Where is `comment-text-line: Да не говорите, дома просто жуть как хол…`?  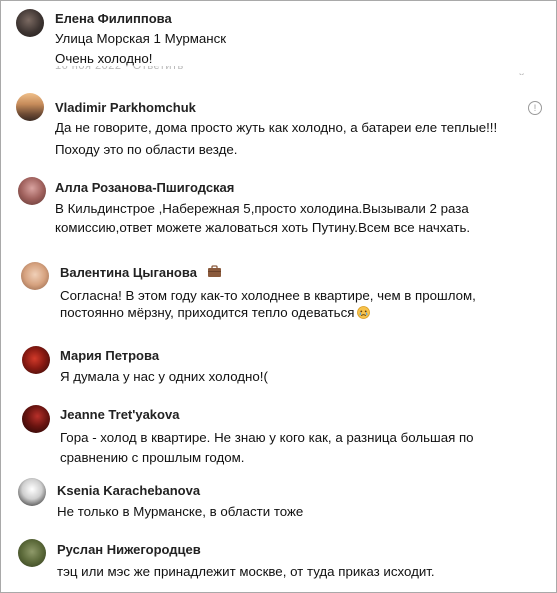 comment-text-line: Да не говорите, дома просто жуть как хол… is located at coordinates (276, 127).